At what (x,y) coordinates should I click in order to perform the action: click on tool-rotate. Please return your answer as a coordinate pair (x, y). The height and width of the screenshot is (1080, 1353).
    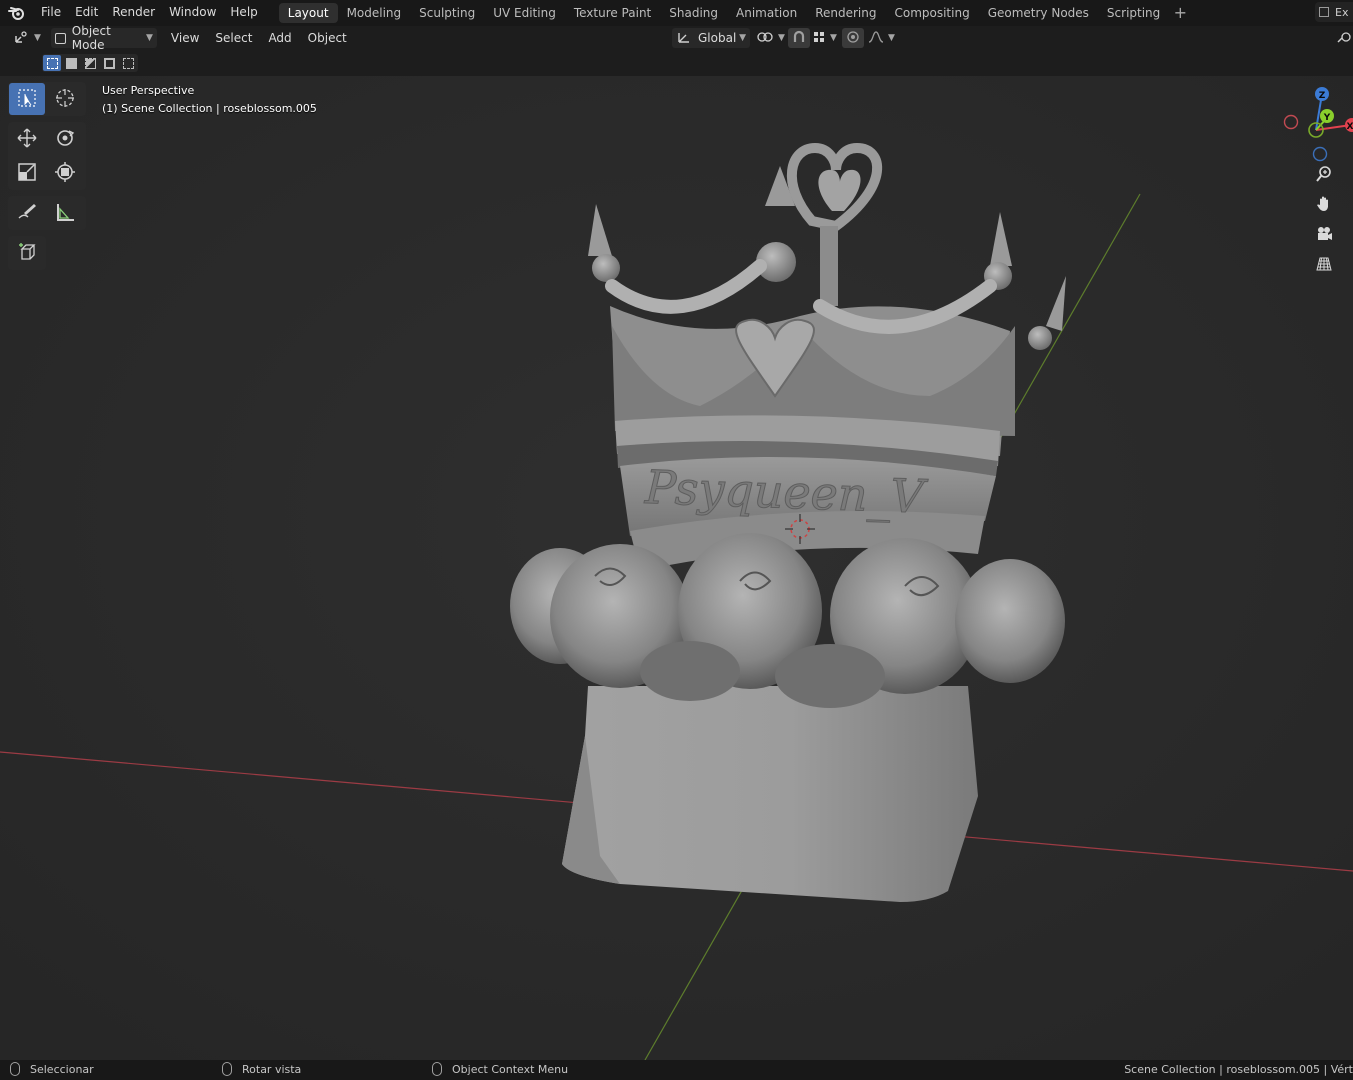
    Looking at the image, I should click on (65, 139).